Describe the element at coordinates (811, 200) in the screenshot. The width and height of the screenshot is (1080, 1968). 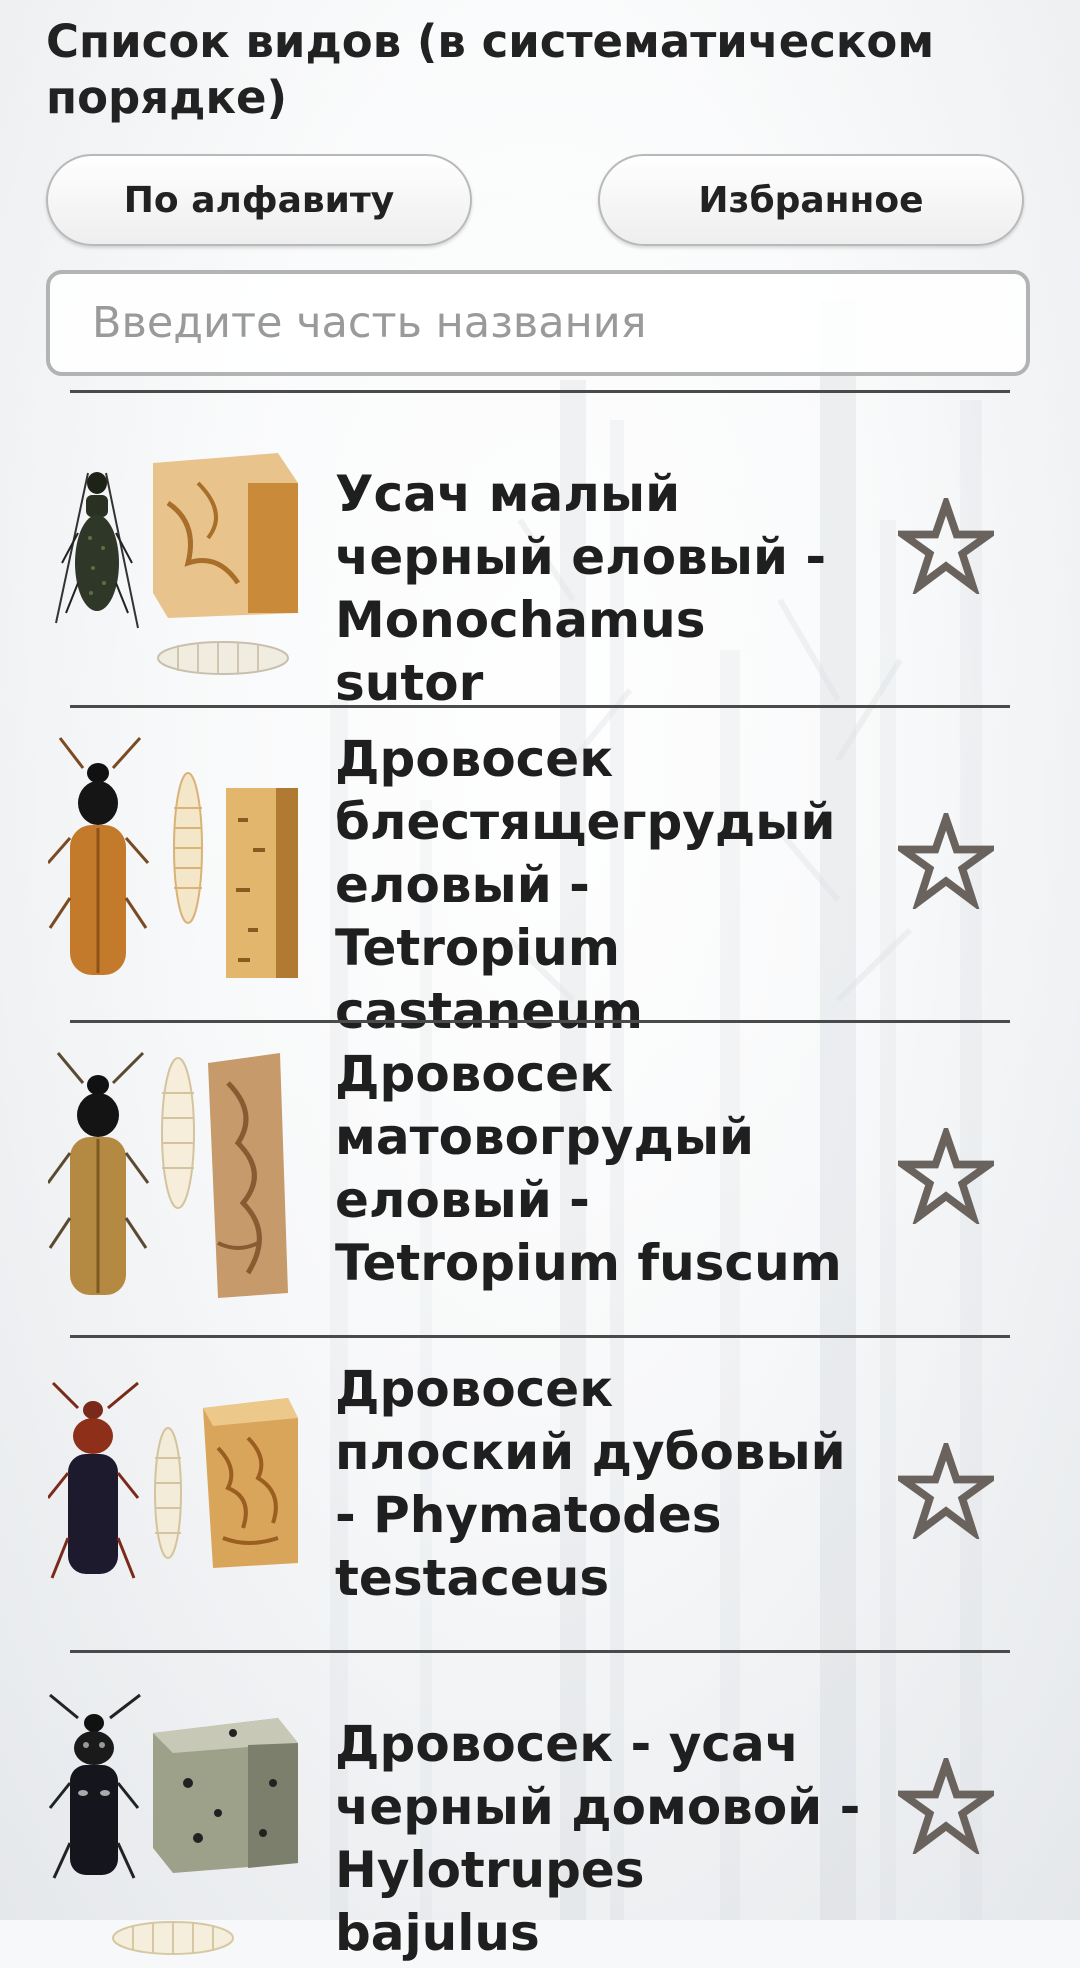
I see `favorites-button: Избранное` at that location.